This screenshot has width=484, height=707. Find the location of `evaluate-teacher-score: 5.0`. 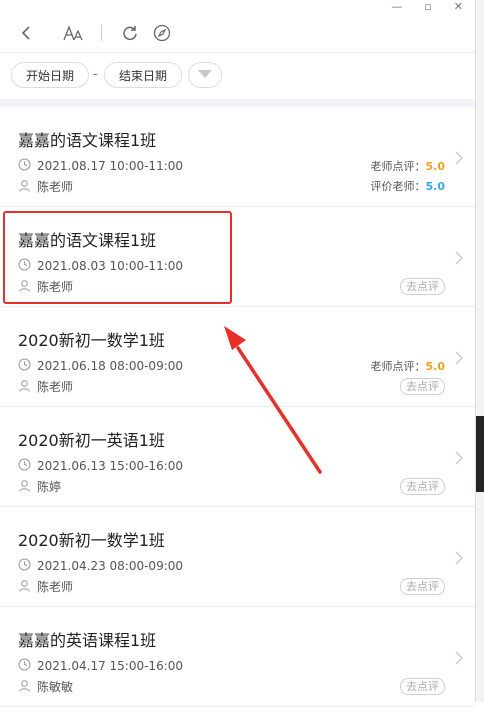

evaluate-teacher-score: 5.0 is located at coordinates (435, 186).